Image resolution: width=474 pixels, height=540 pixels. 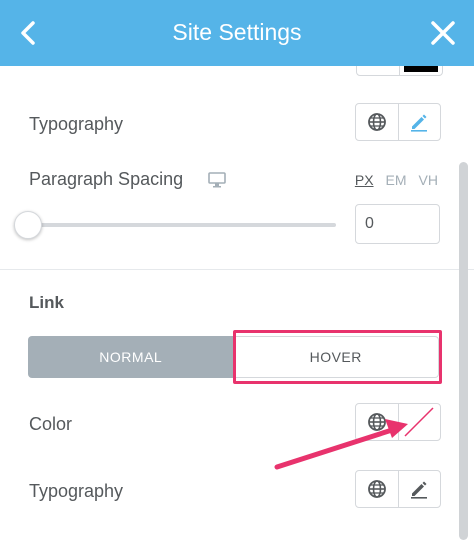 What do you see at coordinates (76, 491) in the screenshot?
I see `link-typography-label: Typography` at bounding box center [76, 491].